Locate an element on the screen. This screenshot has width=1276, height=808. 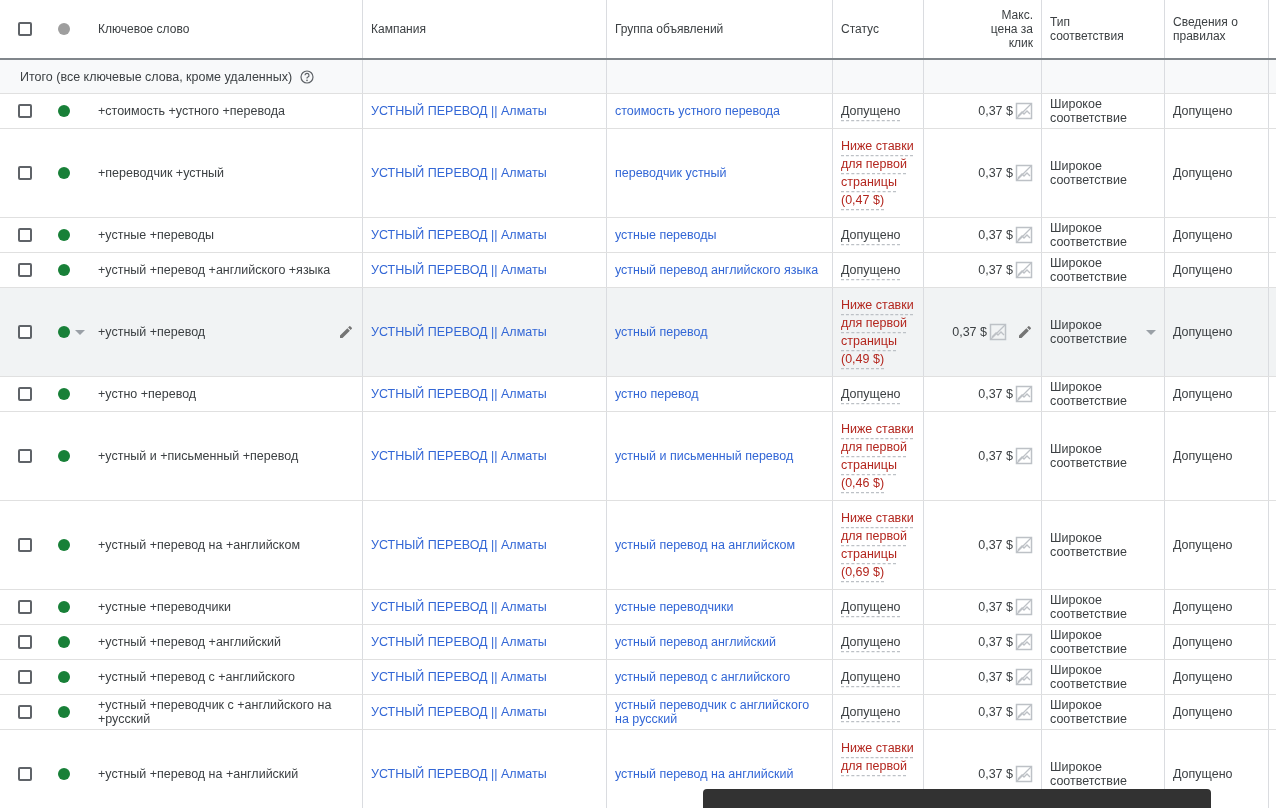
help-icon is located at coordinates (307, 76).